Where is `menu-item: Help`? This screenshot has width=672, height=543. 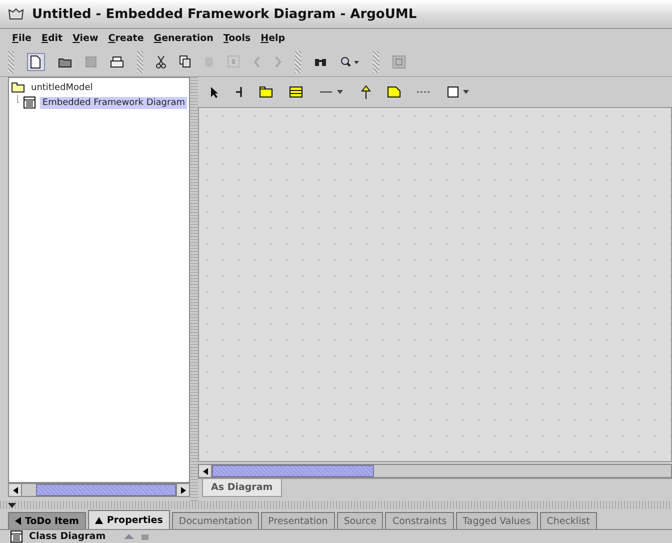 menu-item: Help is located at coordinates (273, 38).